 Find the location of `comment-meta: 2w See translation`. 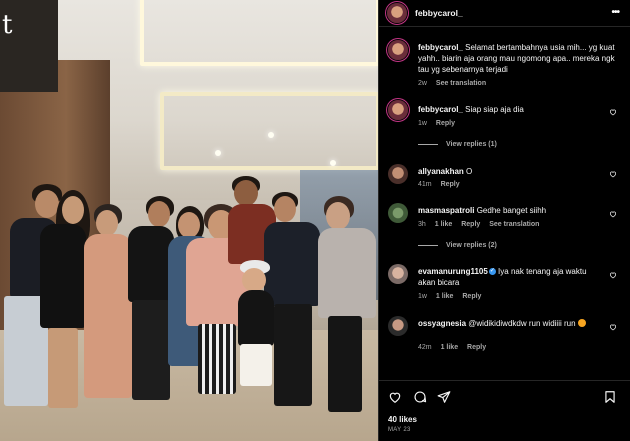

comment-meta: 2w See translation is located at coordinates (455, 83).